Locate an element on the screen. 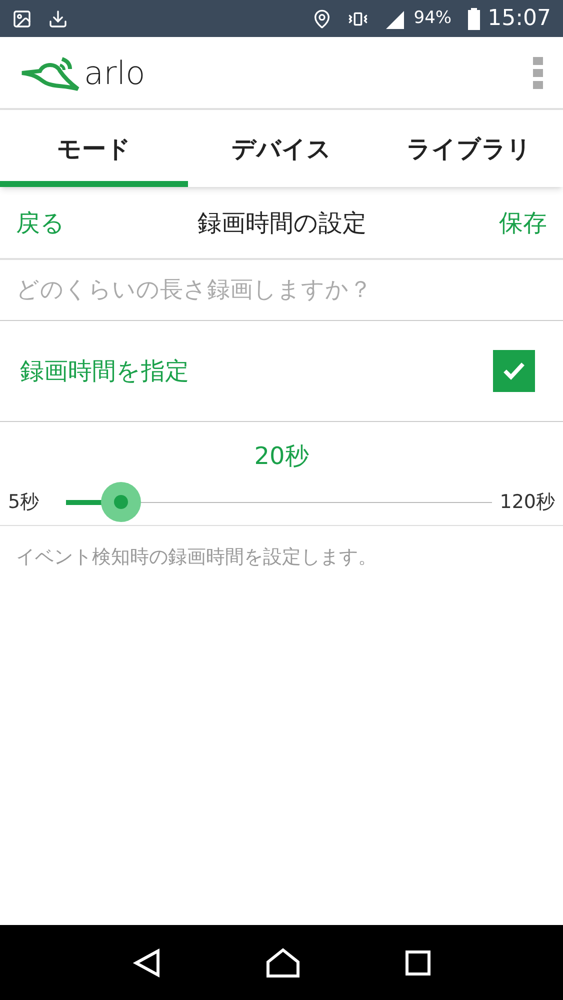  back-nav-icon is located at coordinates (147, 963).